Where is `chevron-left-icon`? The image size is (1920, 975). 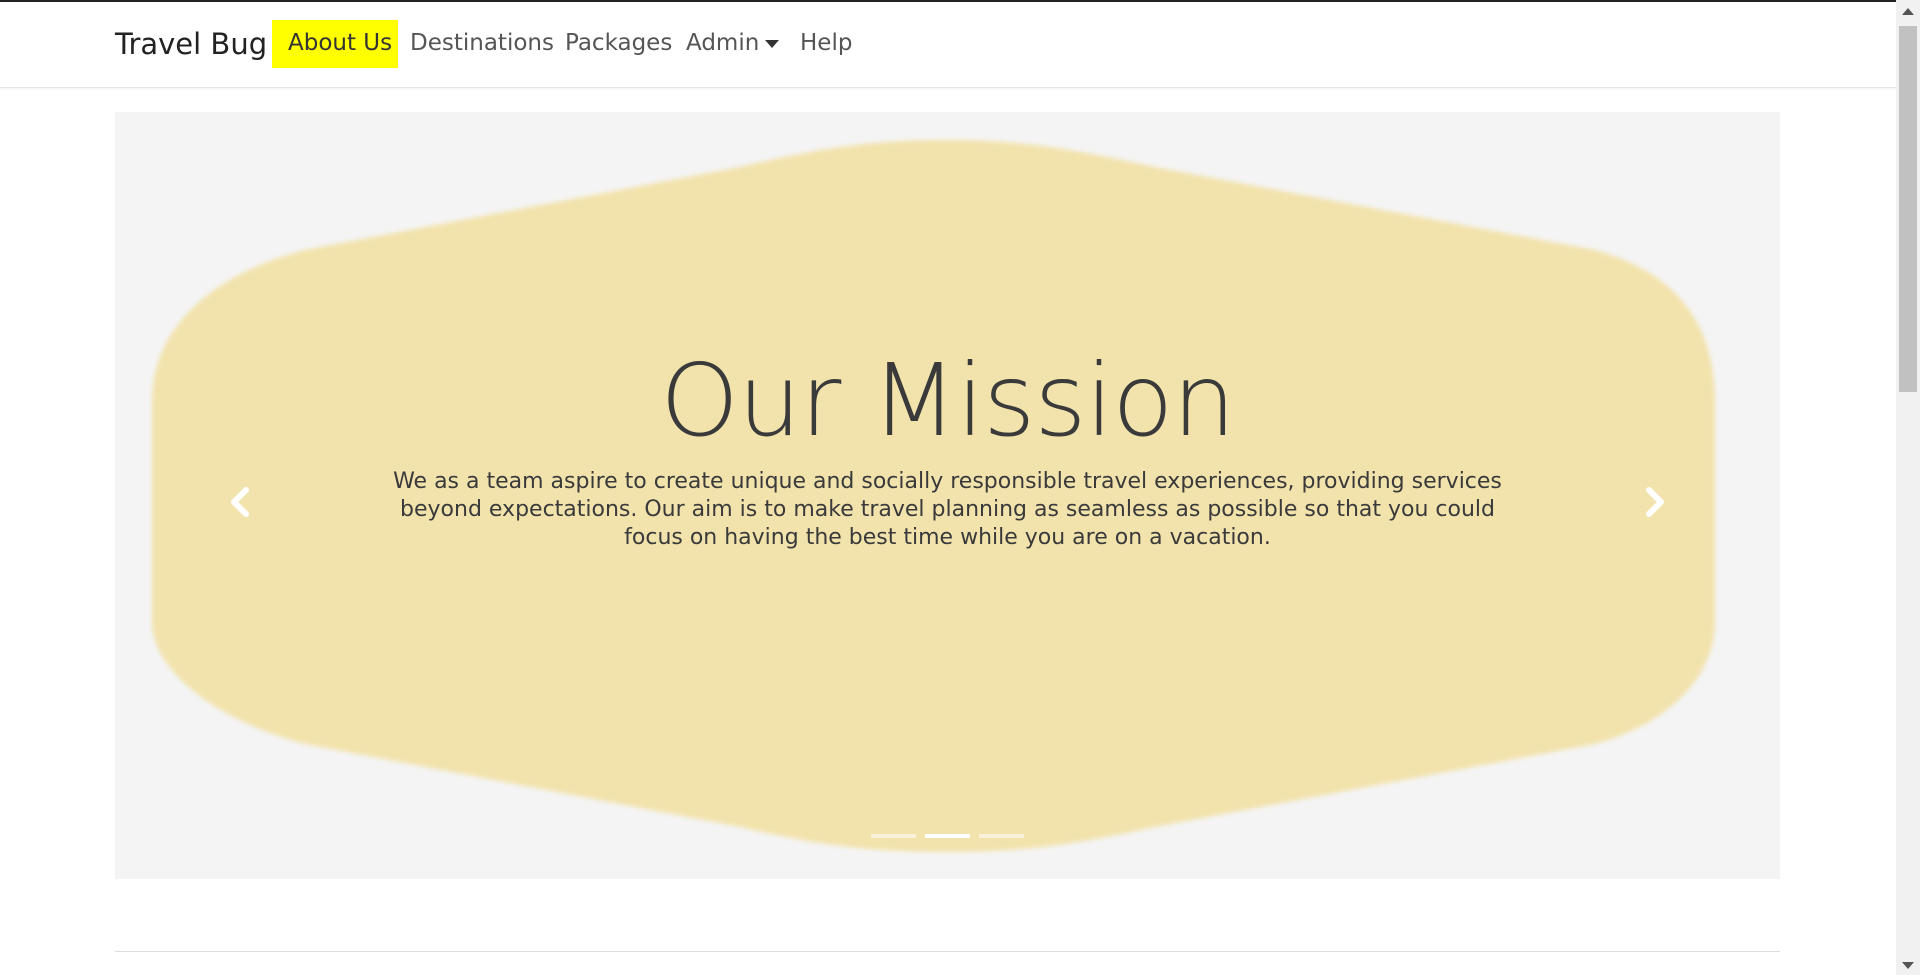
chevron-left-icon is located at coordinates (240, 502).